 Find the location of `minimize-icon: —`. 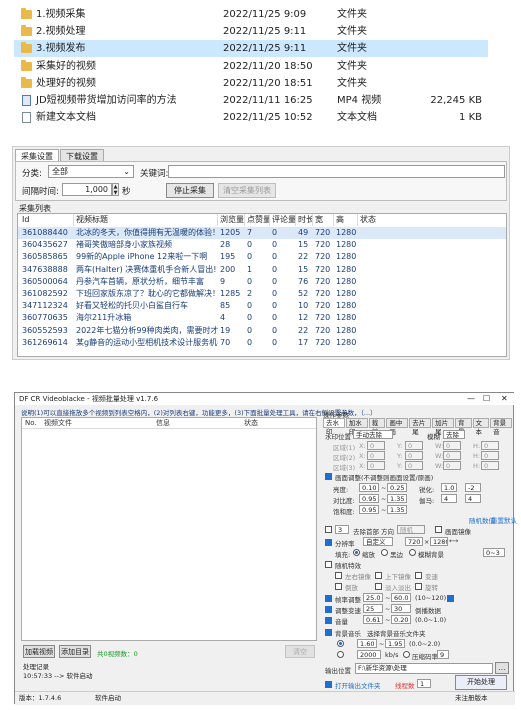

minimize-icon: — is located at coordinates (471, 399).